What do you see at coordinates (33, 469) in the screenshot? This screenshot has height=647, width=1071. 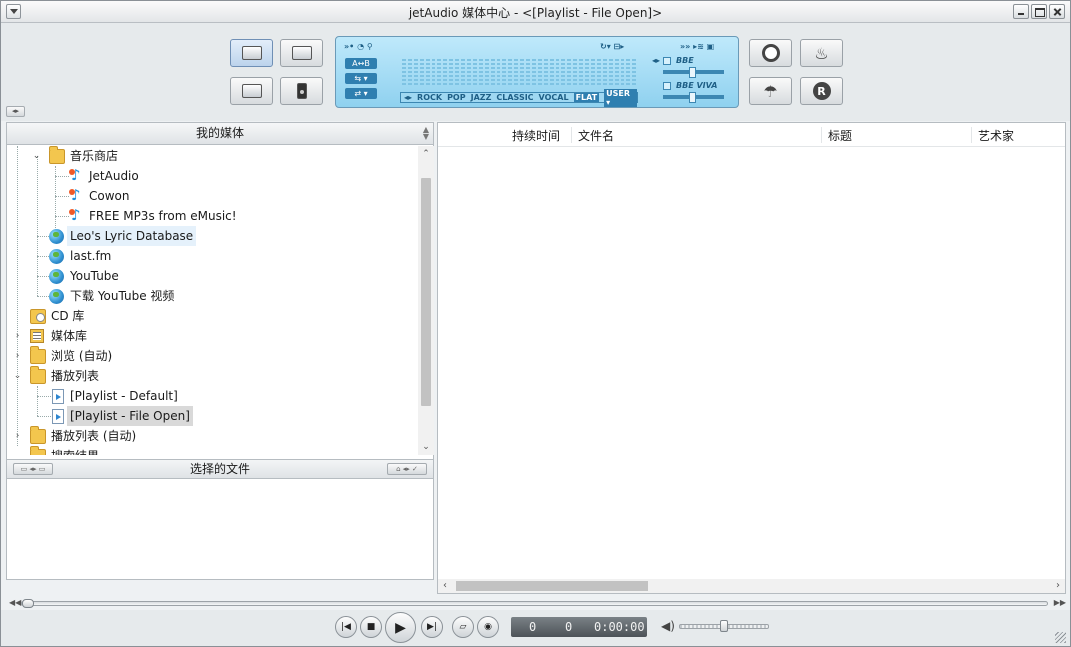 I see `selected-files-view-toggle: ▭ ◂▸ ▭` at bounding box center [33, 469].